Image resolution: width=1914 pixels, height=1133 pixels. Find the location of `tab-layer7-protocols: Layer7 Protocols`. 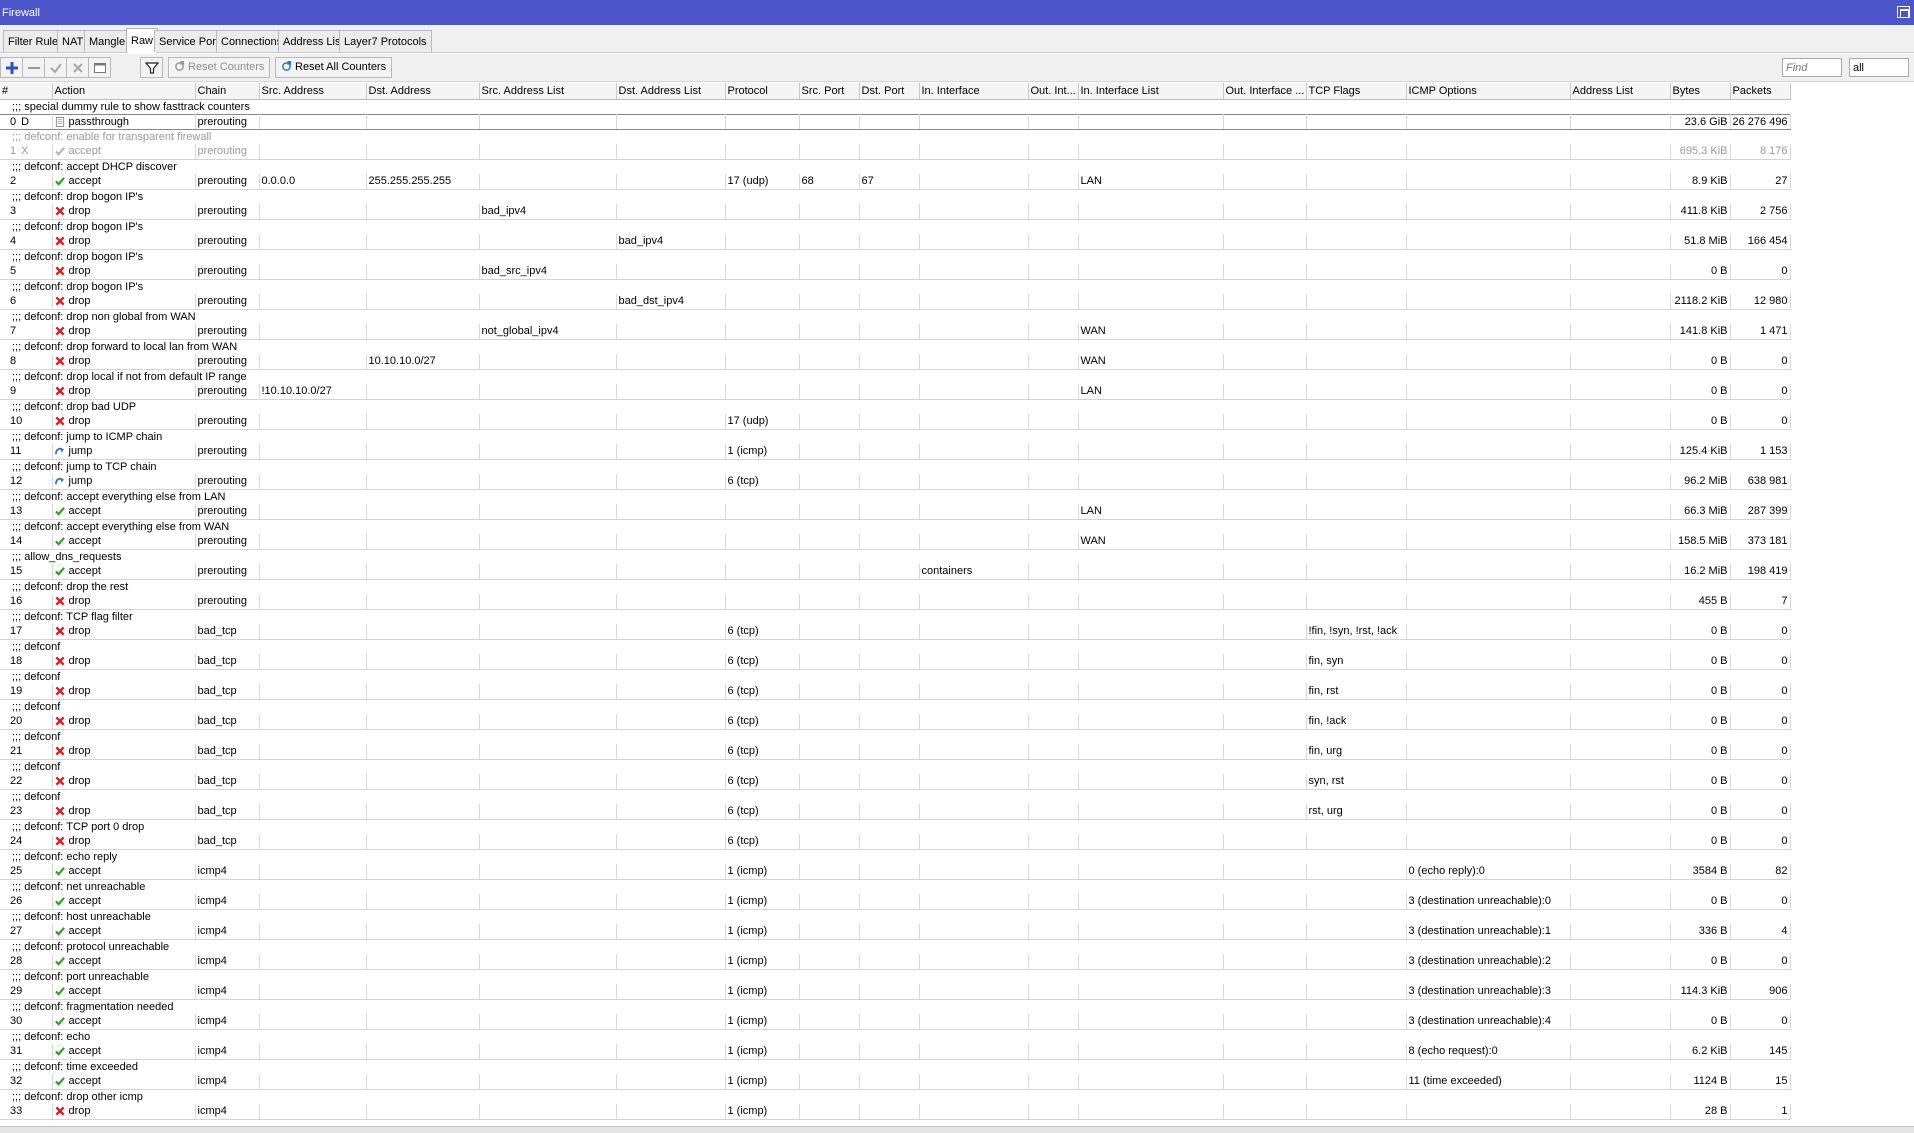

tab-layer7-protocols: Layer7 Protocols is located at coordinates (385, 41).